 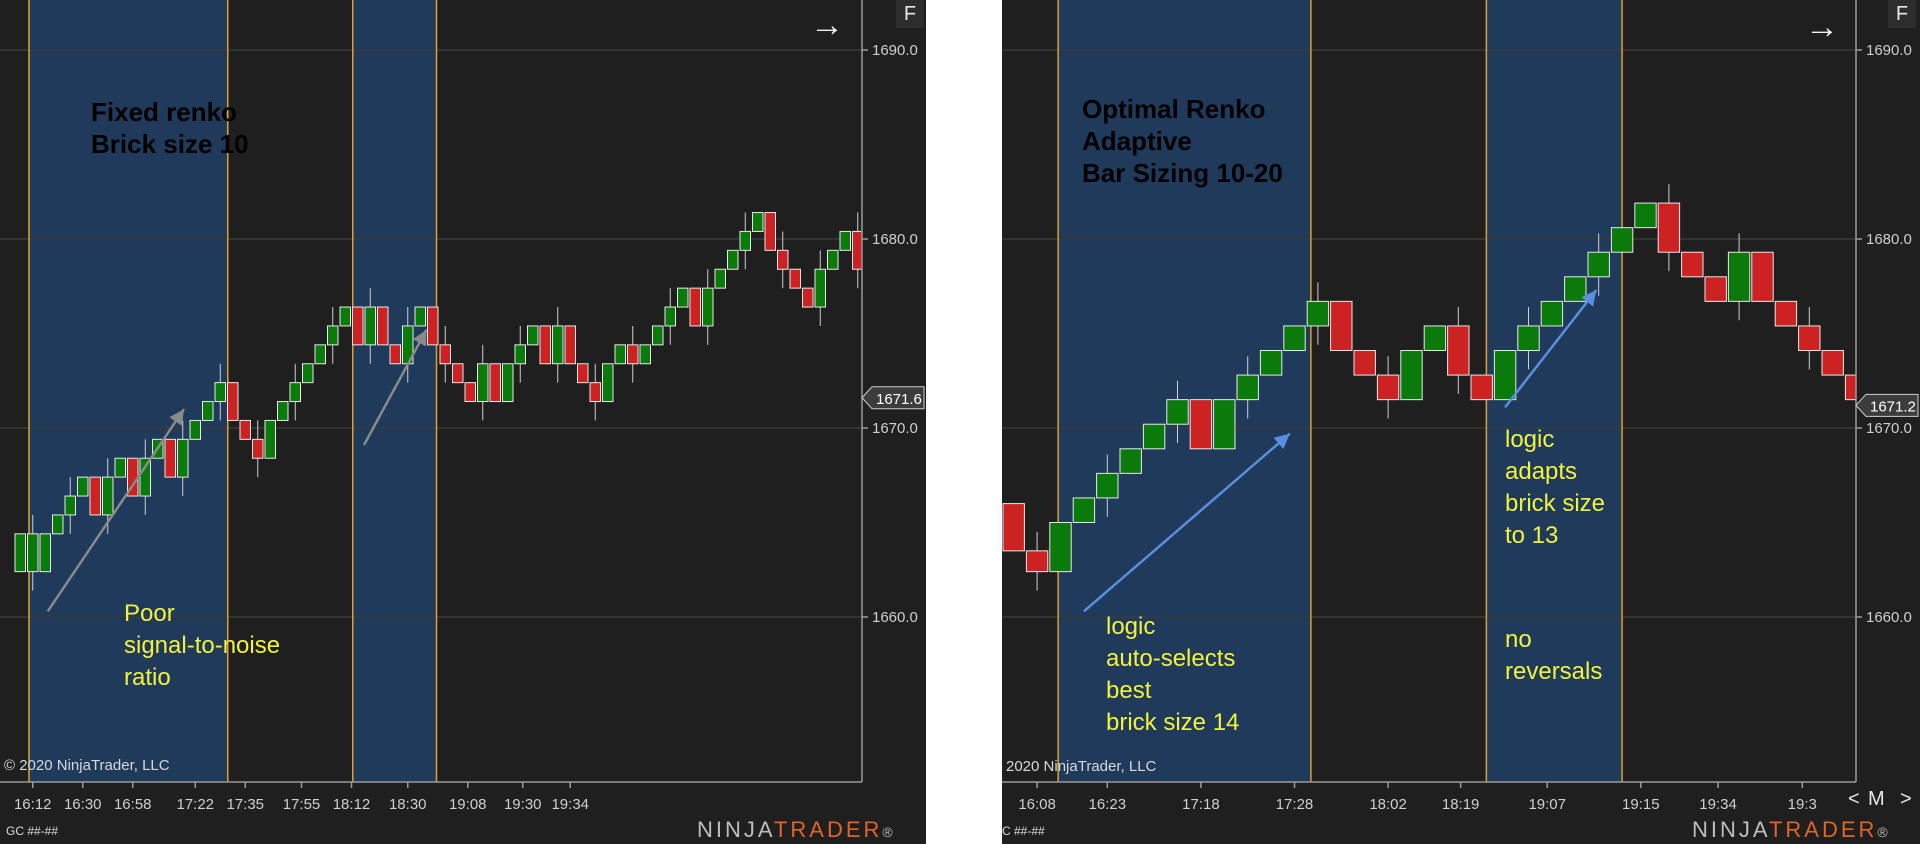 I want to click on x-tick-label: 19:34, so click(x=1718, y=804).